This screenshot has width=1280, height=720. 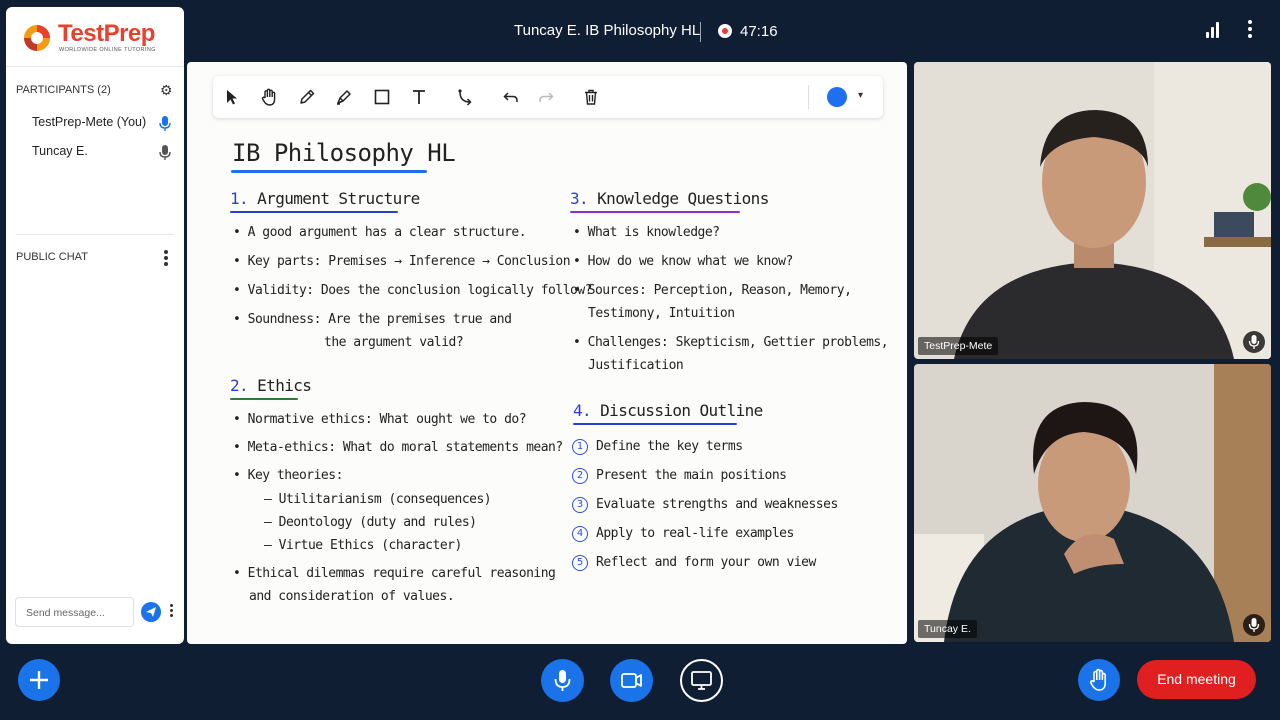 I want to click on microphone-icon, so click(x=562, y=680).